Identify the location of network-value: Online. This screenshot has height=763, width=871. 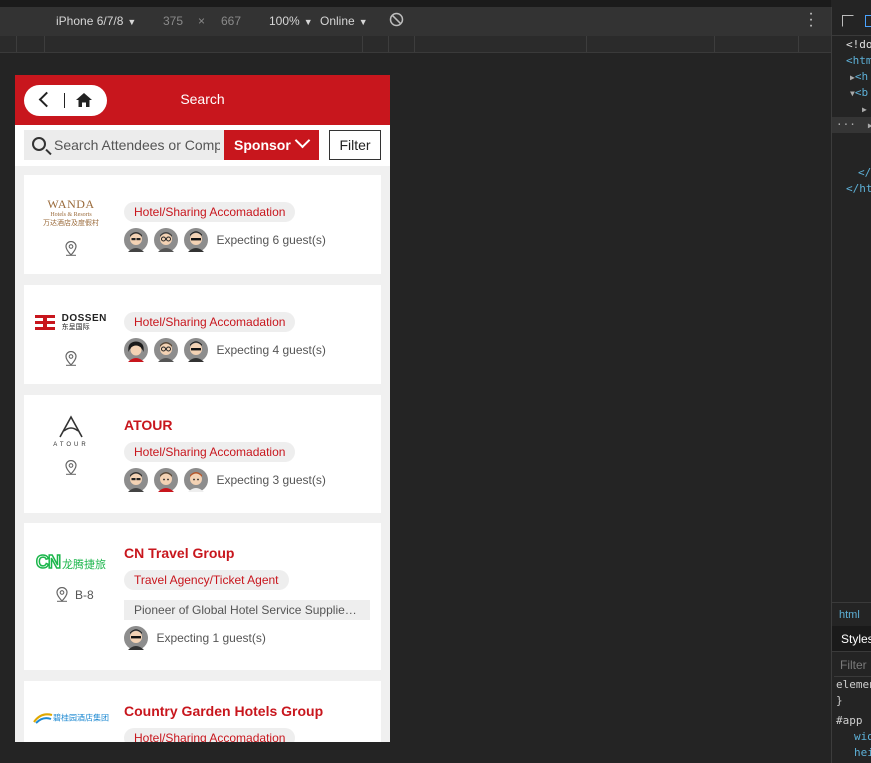
(337, 21).